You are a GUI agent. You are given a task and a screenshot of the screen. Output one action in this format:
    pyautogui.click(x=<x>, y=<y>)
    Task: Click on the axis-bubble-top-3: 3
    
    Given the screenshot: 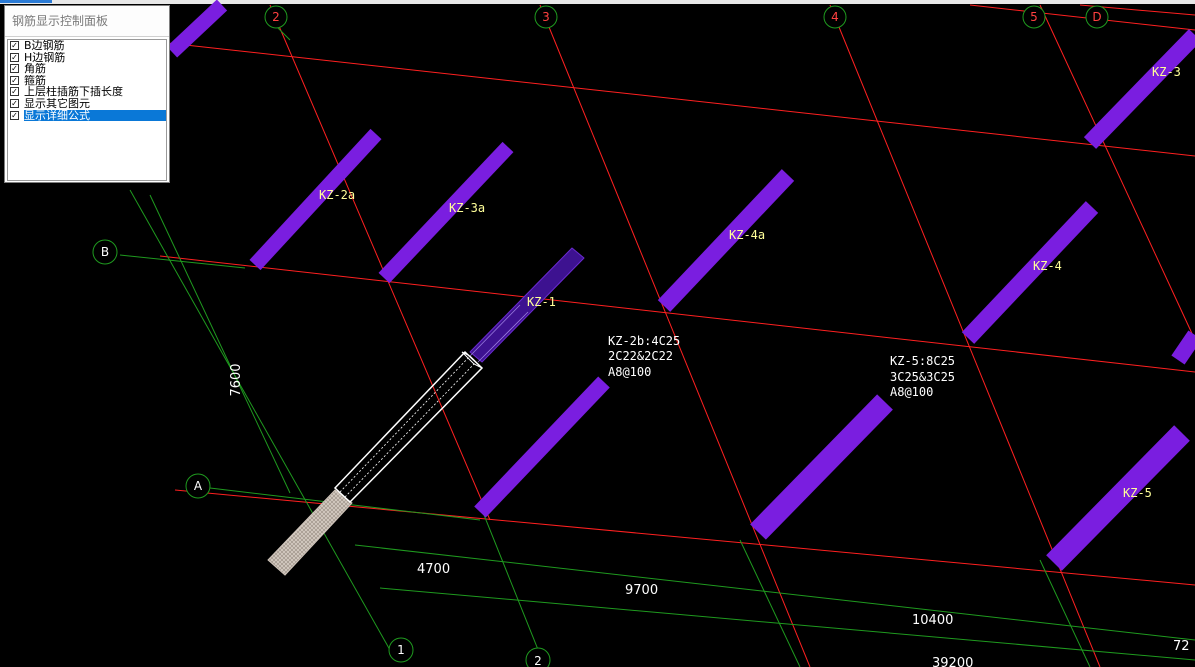 What is the action you would take?
    pyautogui.click(x=546, y=17)
    